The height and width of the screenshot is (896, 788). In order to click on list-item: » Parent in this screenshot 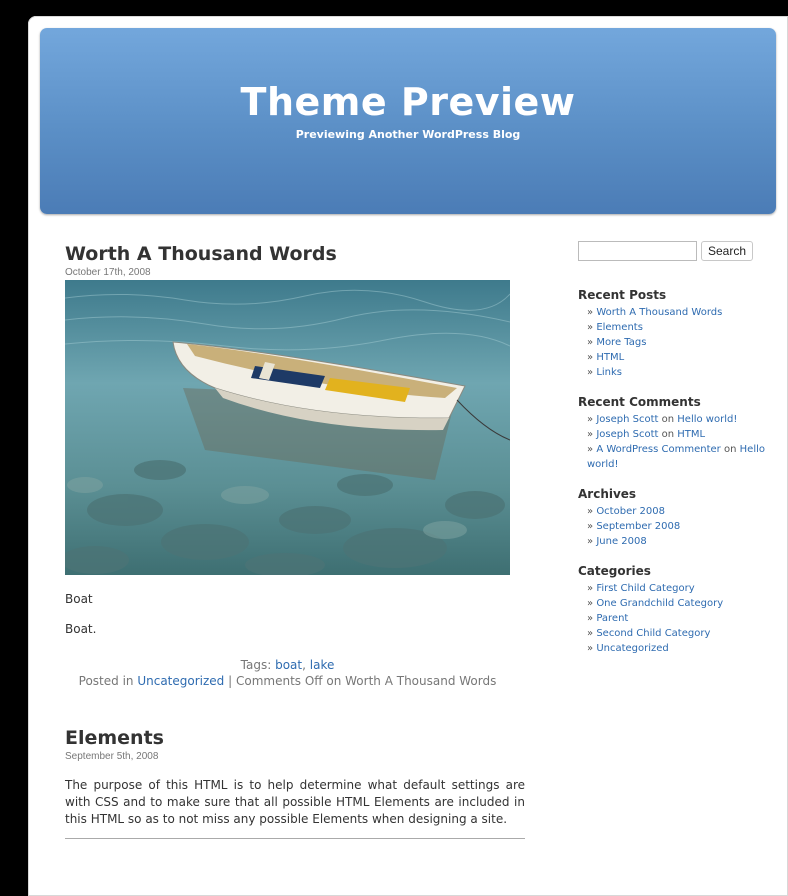, I will do `click(608, 618)`.